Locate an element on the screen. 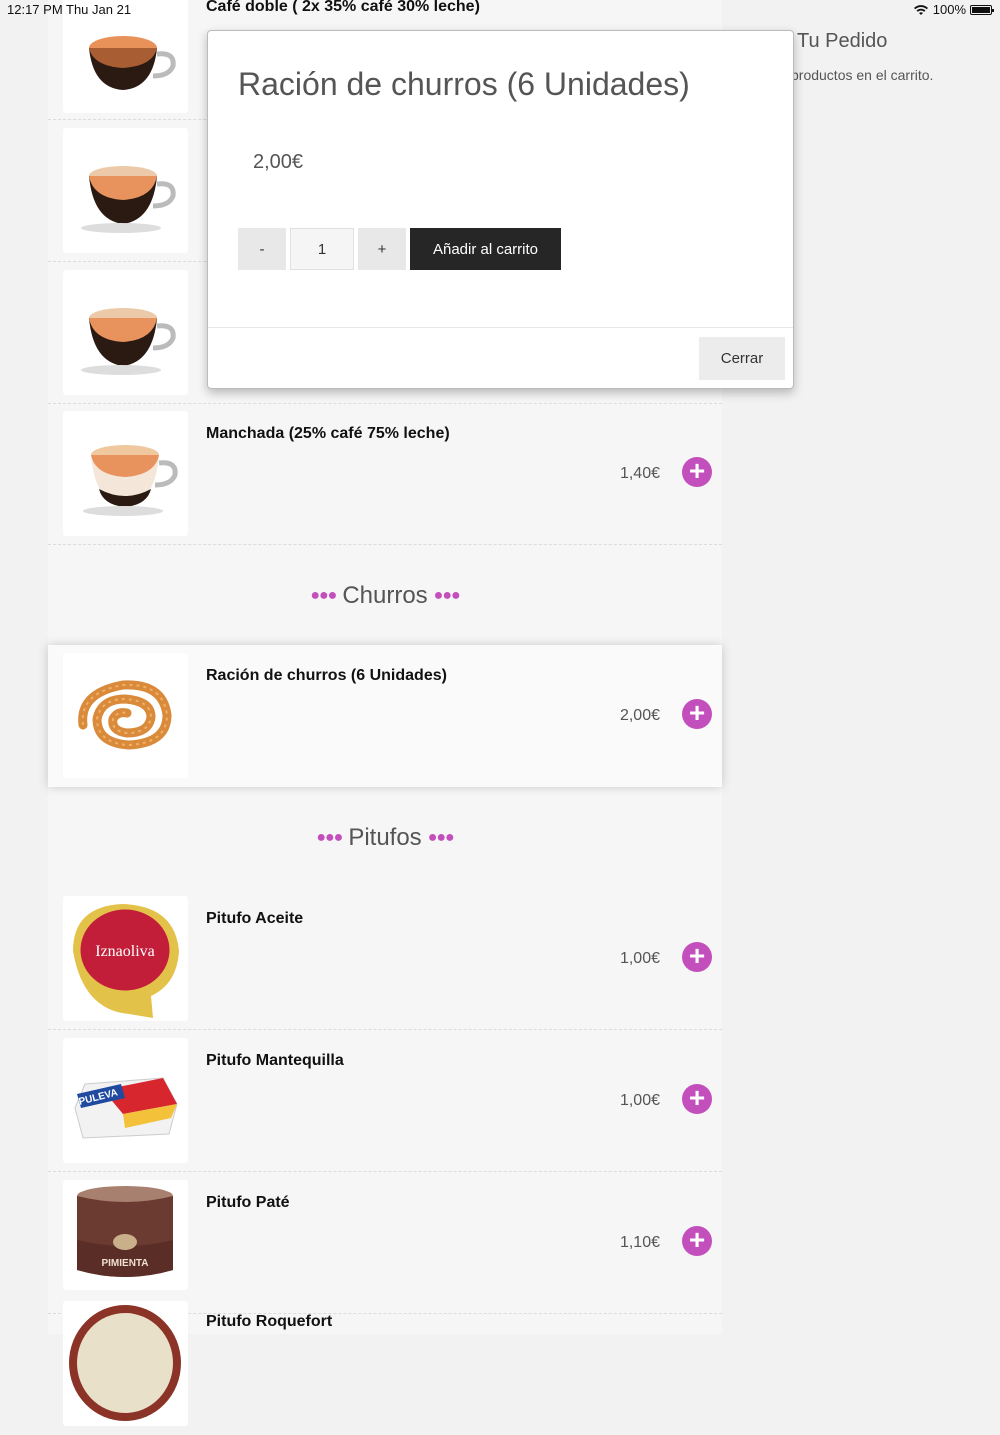 The height and width of the screenshot is (1435, 1000). quantity-row: - 1 + Añadir al carrito is located at coordinates (399, 249).